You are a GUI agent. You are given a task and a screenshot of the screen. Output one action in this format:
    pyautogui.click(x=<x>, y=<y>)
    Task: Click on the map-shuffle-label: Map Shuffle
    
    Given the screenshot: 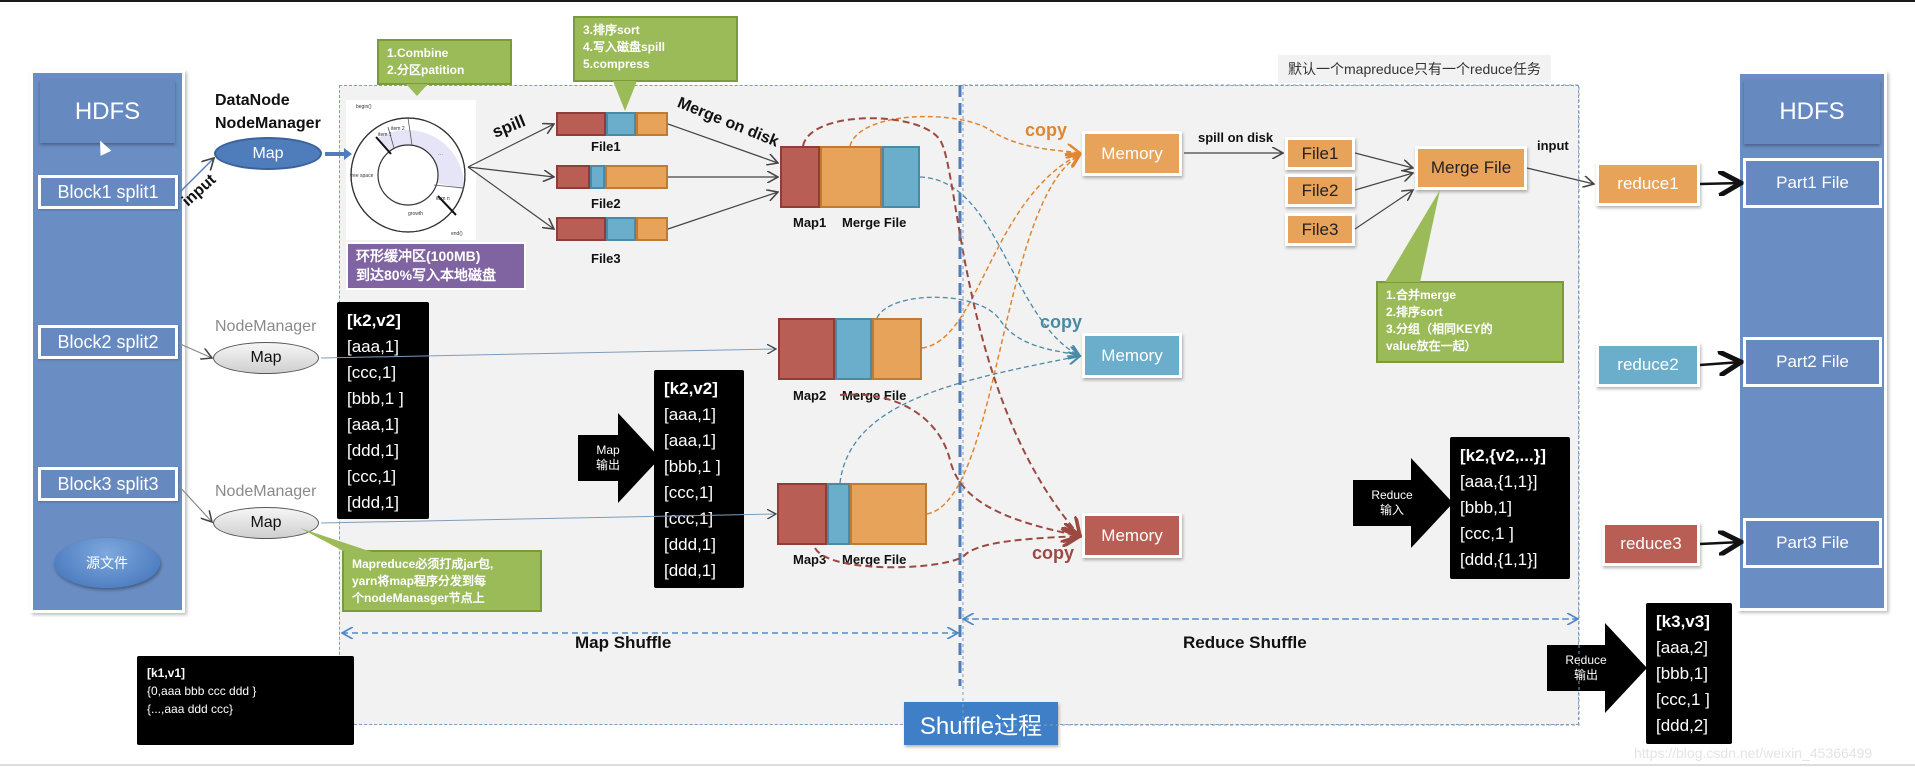 What is the action you would take?
    pyautogui.click(x=623, y=642)
    